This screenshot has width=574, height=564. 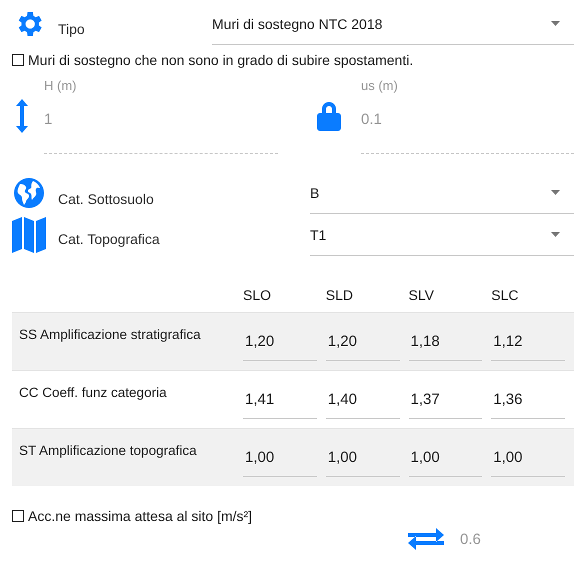 I want to click on column-header: SLV, so click(x=421, y=295).